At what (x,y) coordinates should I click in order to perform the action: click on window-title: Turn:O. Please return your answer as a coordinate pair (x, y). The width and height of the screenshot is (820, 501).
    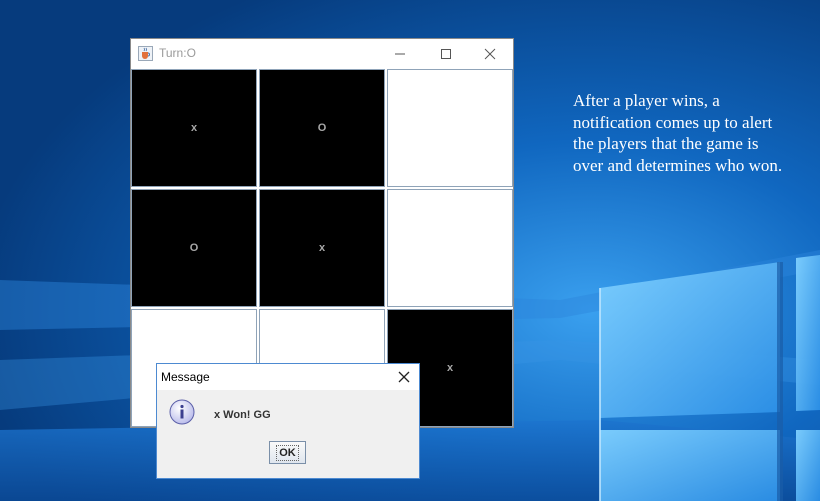
    Looking at the image, I should click on (177, 53).